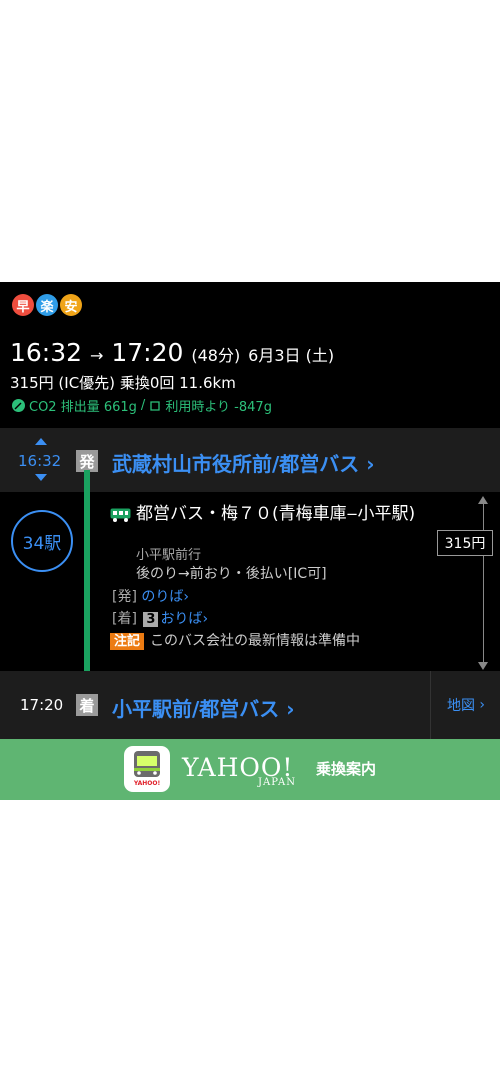 This screenshot has height=1082, width=500. What do you see at coordinates (23, 305) in the screenshot?
I see `fast-badge: 早` at bounding box center [23, 305].